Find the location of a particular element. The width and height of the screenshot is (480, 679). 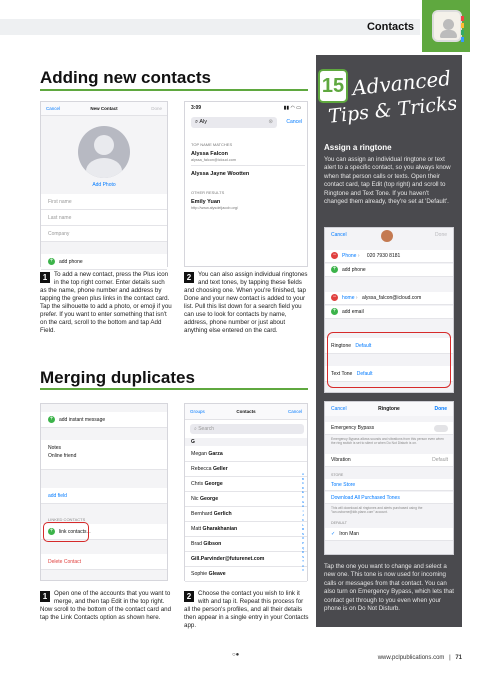

emergency-bypass-row: Emergency Bypass is located at coordinates (389, 428).